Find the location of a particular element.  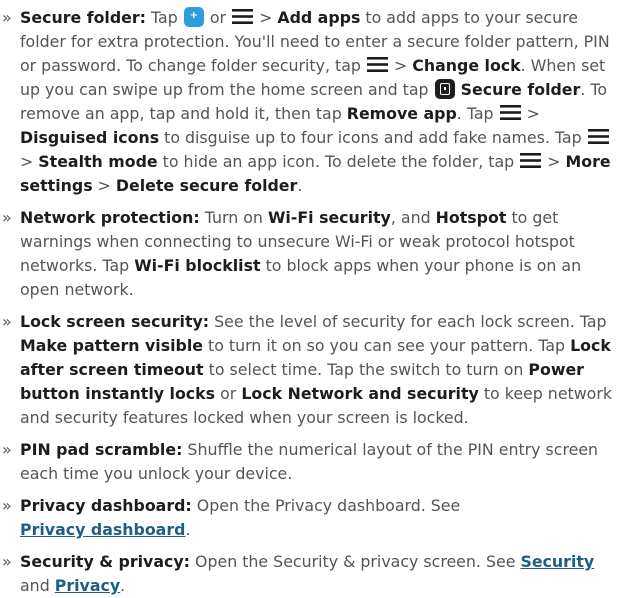

body-text: Tap is located at coordinates (164, 17).